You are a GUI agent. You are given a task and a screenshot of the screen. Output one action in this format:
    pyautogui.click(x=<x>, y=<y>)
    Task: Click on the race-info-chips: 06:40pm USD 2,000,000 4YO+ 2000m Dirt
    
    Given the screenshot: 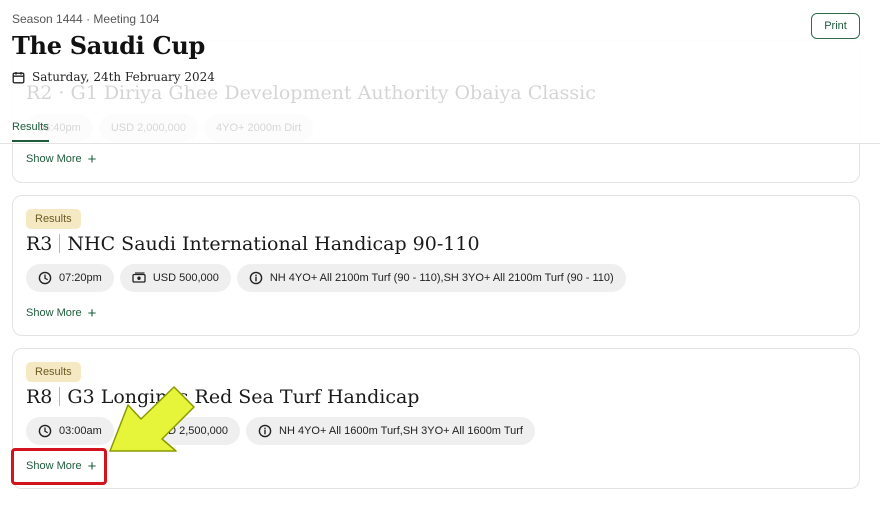 What is the action you would take?
    pyautogui.click(x=311, y=128)
    